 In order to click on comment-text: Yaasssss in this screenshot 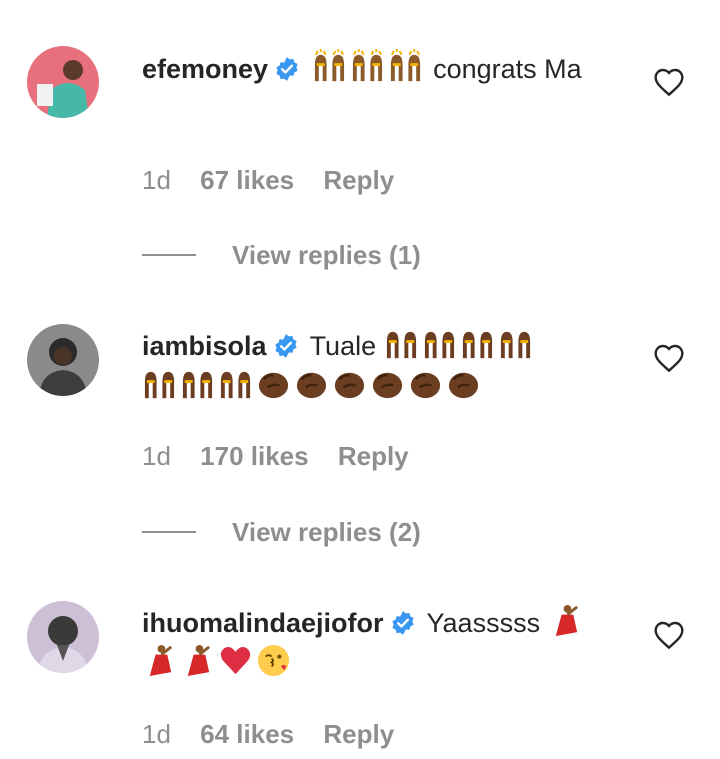, I will do `click(483, 623)`.